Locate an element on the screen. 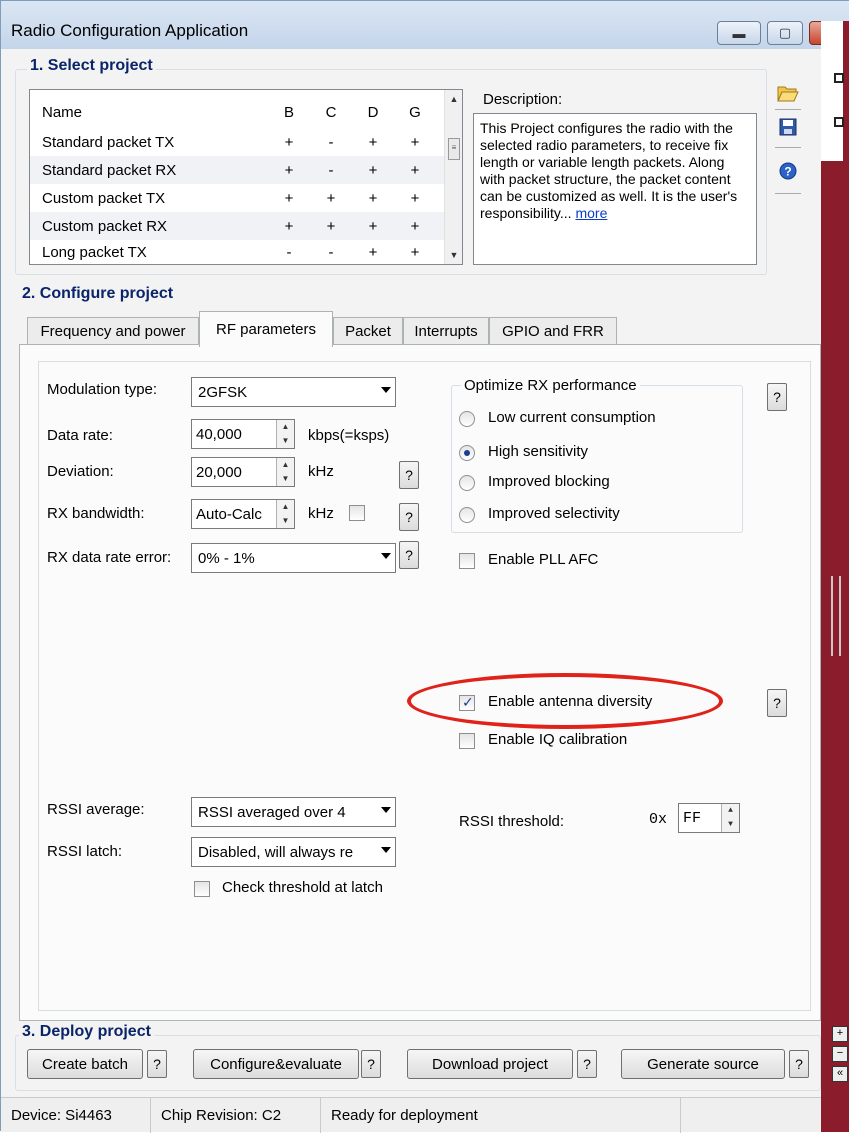 The width and height of the screenshot is (849, 1133). pll-afc-checkbox is located at coordinates (467, 561).